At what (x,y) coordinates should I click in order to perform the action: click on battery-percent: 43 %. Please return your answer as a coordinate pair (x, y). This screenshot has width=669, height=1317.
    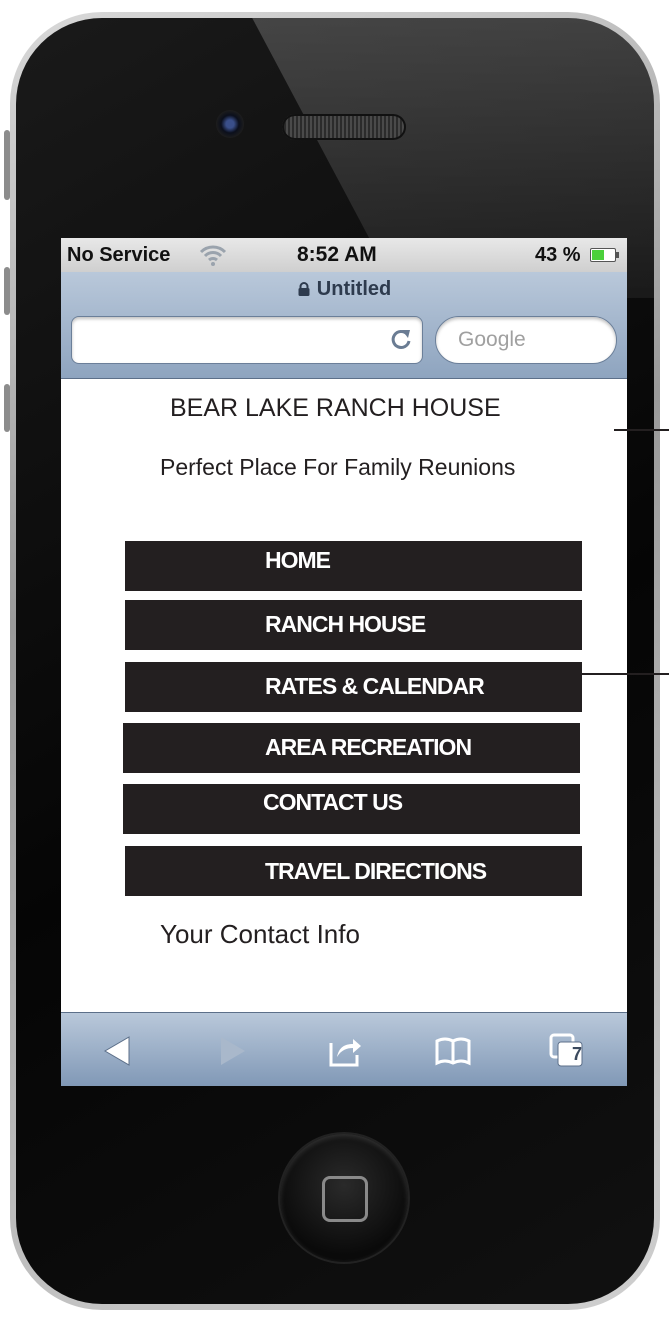
    Looking at the image, I should click on (558, 255).